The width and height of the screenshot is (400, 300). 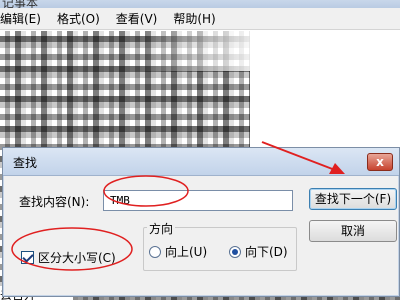 I want to click on direction-up-option: 向上(U), so click(x=178, y=251).